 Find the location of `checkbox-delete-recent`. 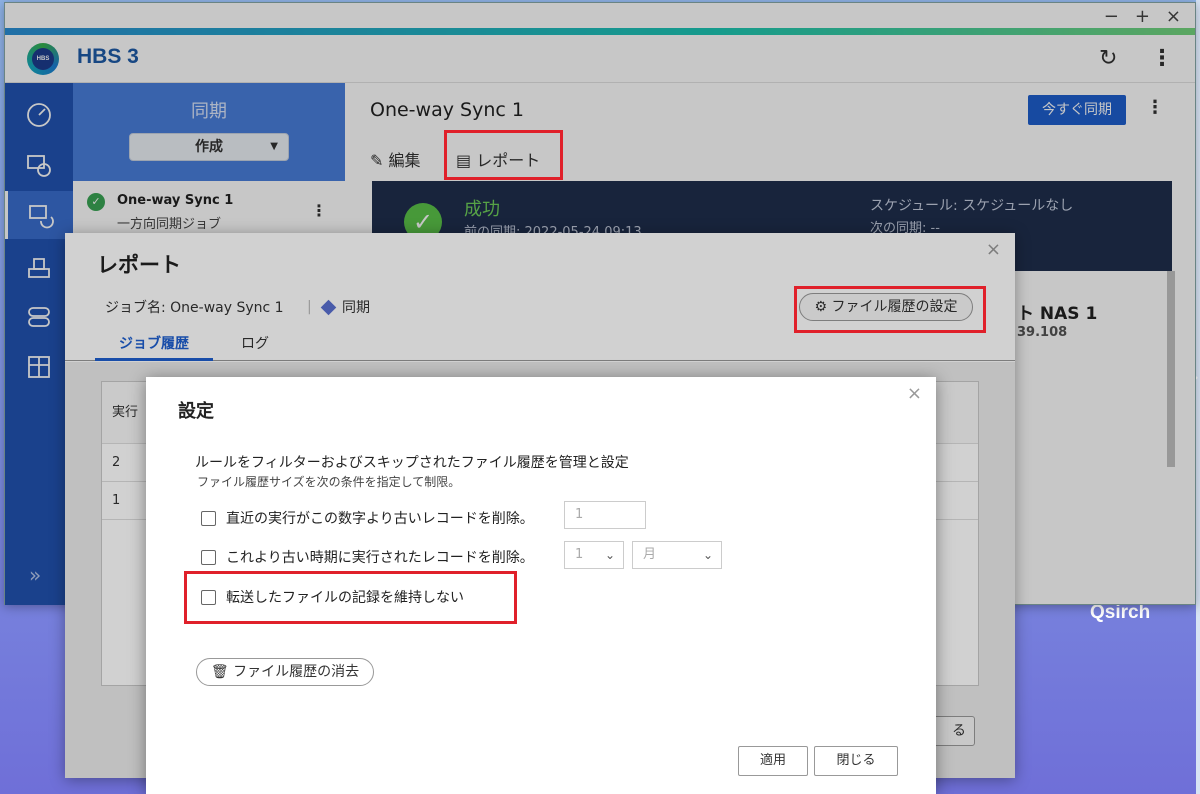

checkbox-delete-recent is located at coordinates (208, 518).